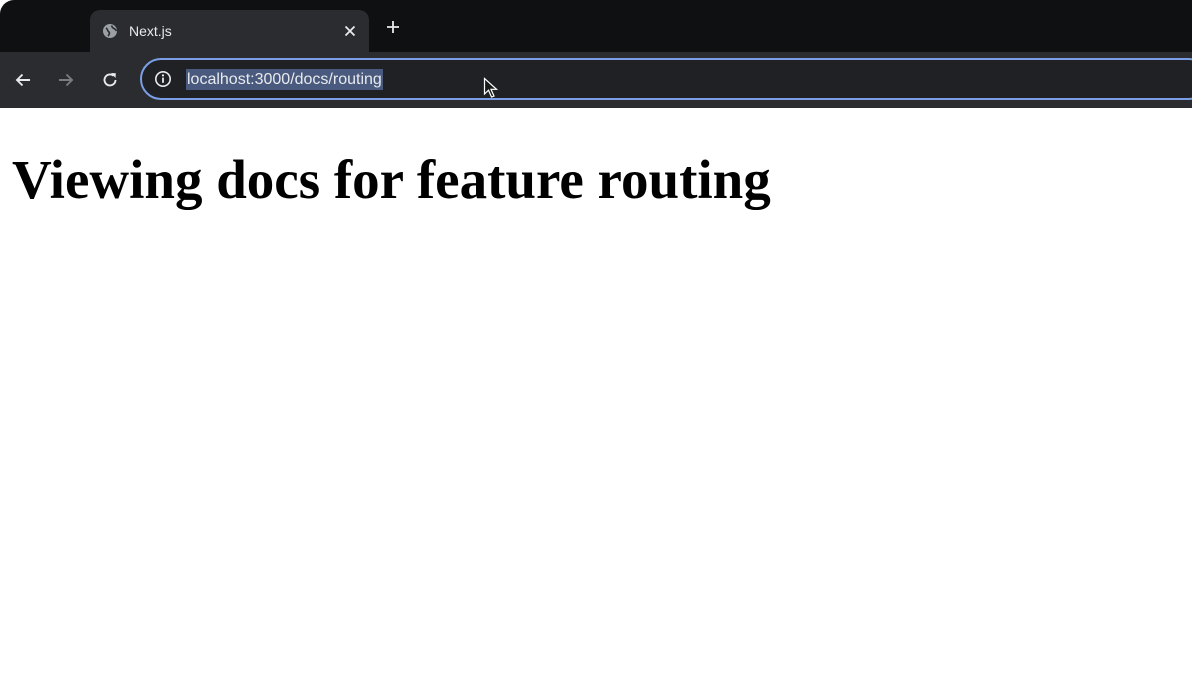 The height and width of the screenshot is (698, 1192). What do you see at coordinates (163, 79) in the screenshot?
I see `info-icon` at bounding box center [163, 79].